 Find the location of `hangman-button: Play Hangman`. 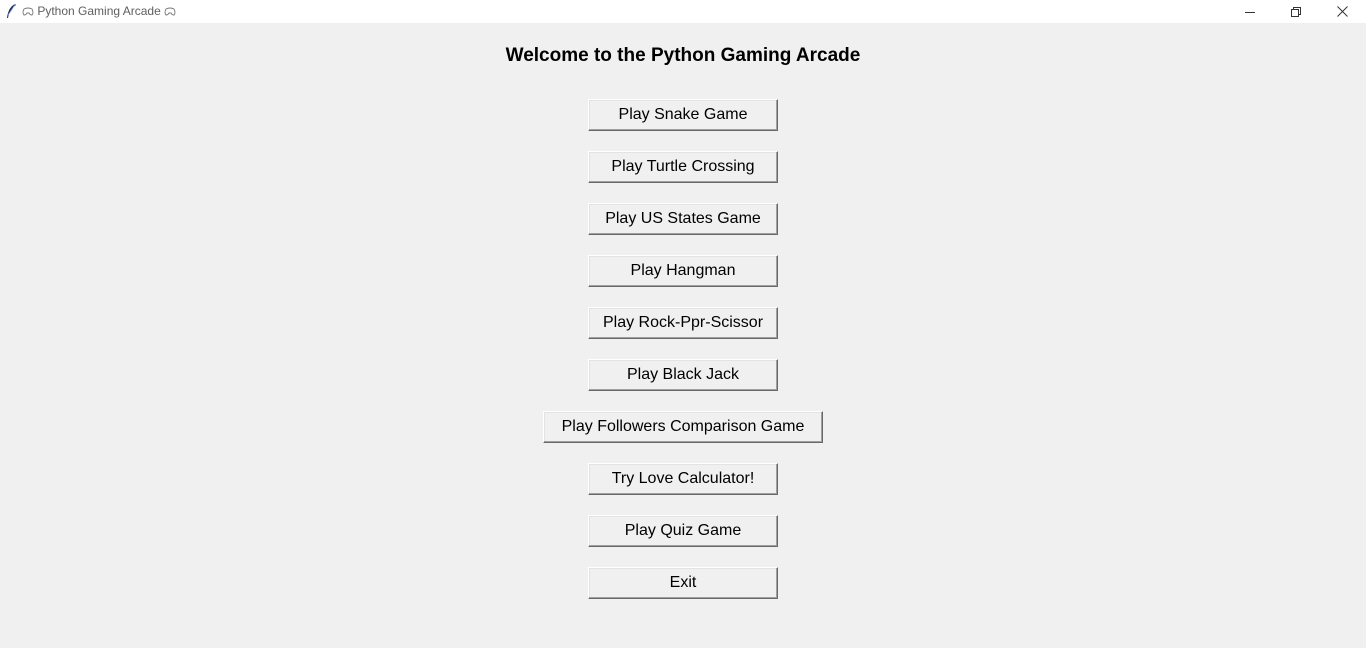

hangman-button: Play Hangman is located at coordinates (683, 271).